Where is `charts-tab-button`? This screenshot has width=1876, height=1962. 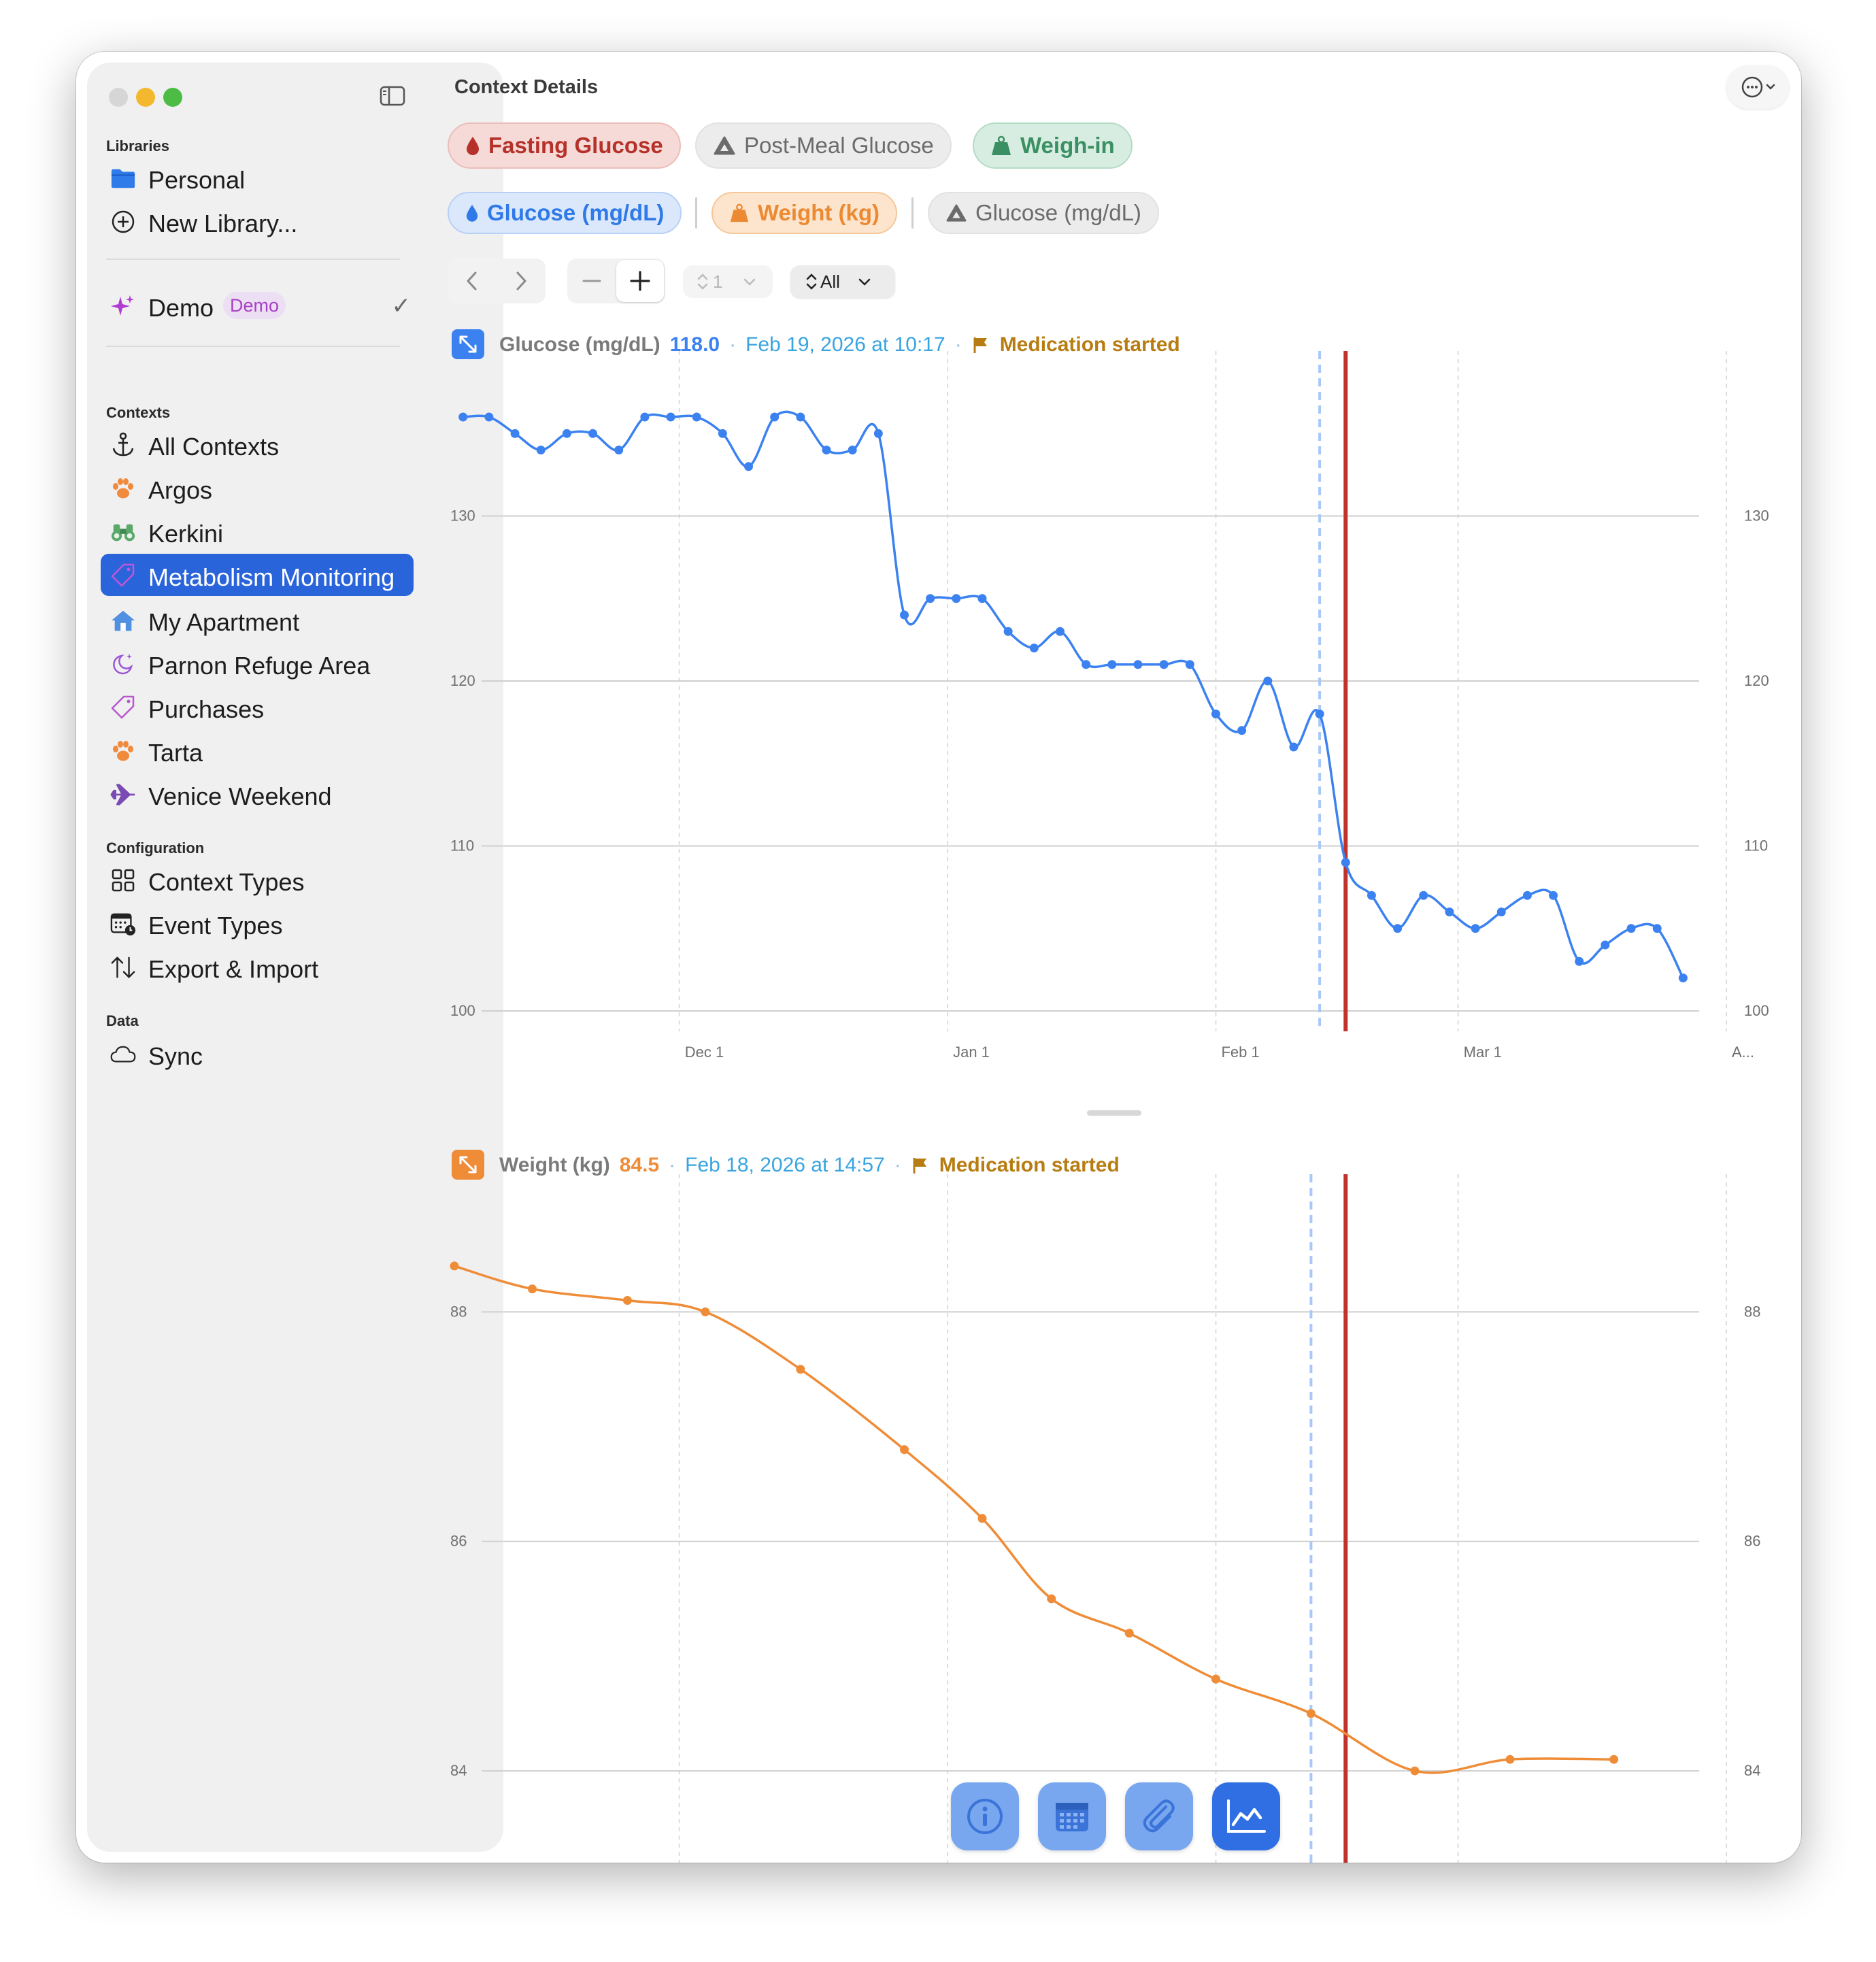 charts-tab-button is located at coordinates (1246, 1816).